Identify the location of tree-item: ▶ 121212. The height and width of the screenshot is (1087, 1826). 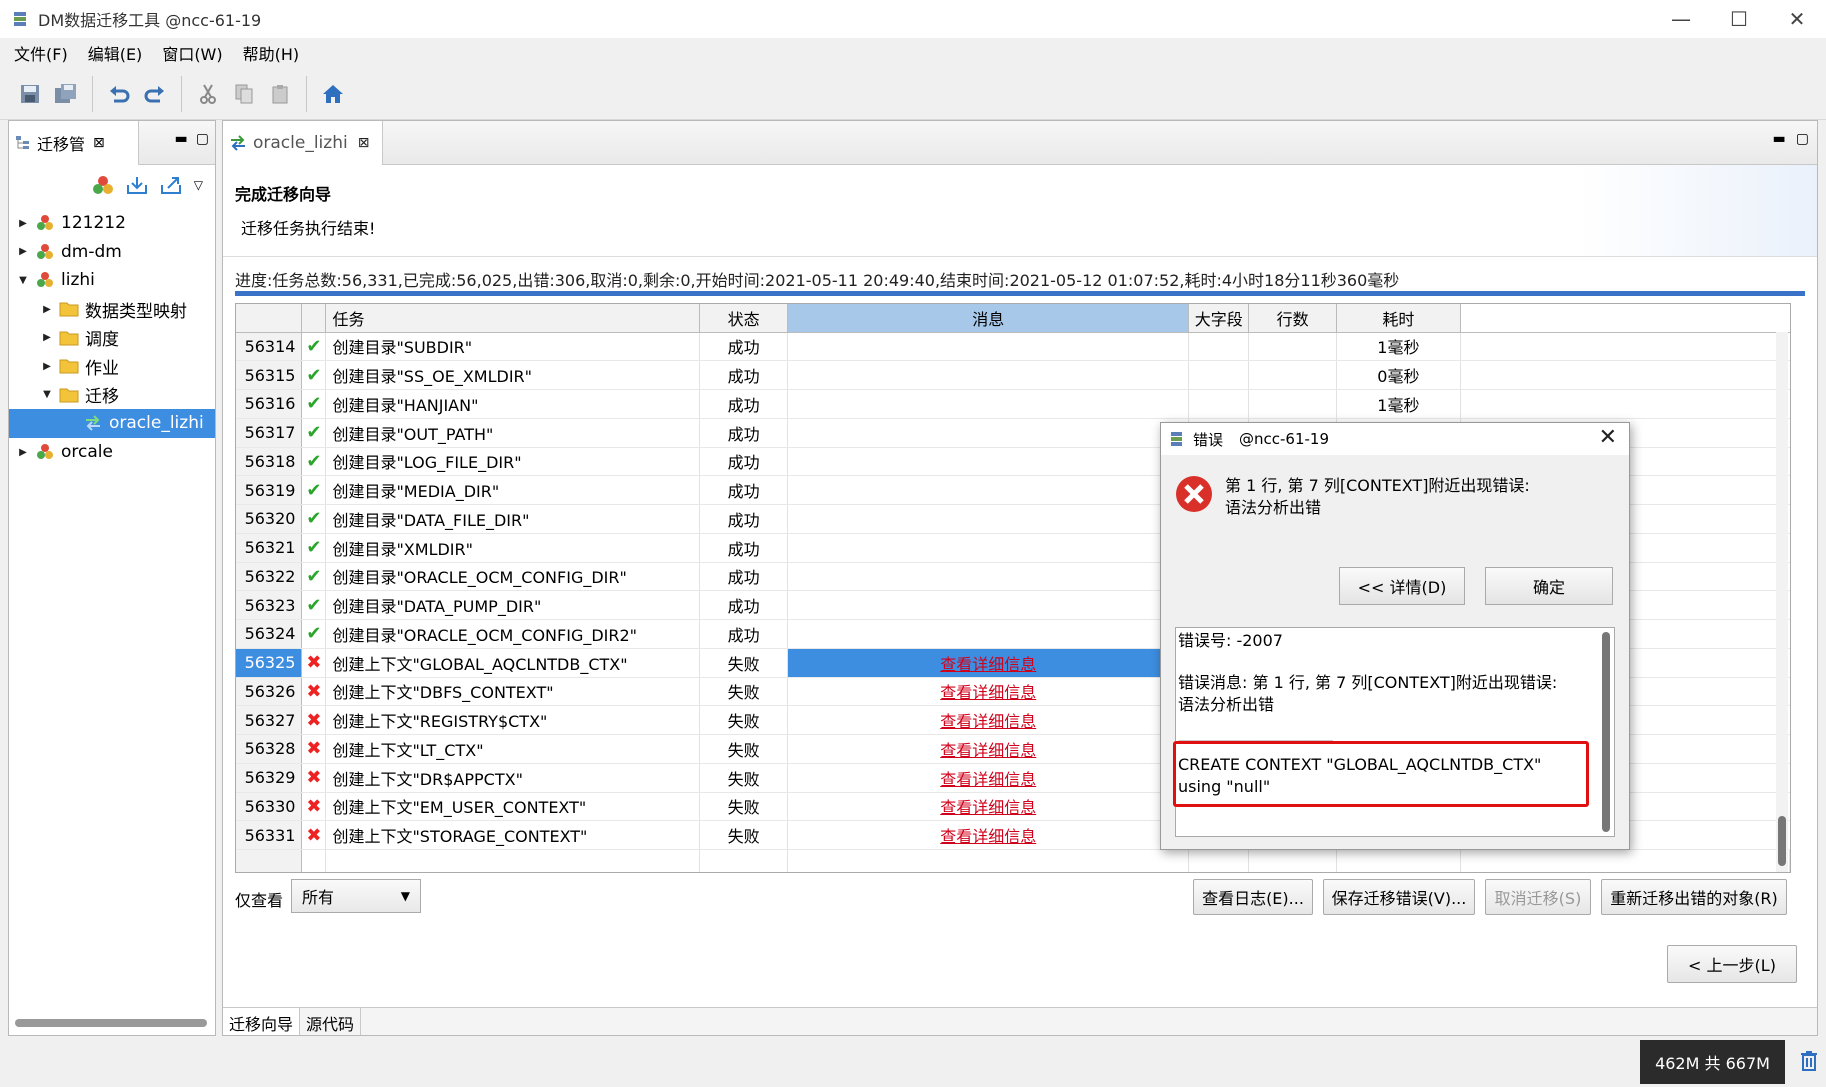
(112, 223).